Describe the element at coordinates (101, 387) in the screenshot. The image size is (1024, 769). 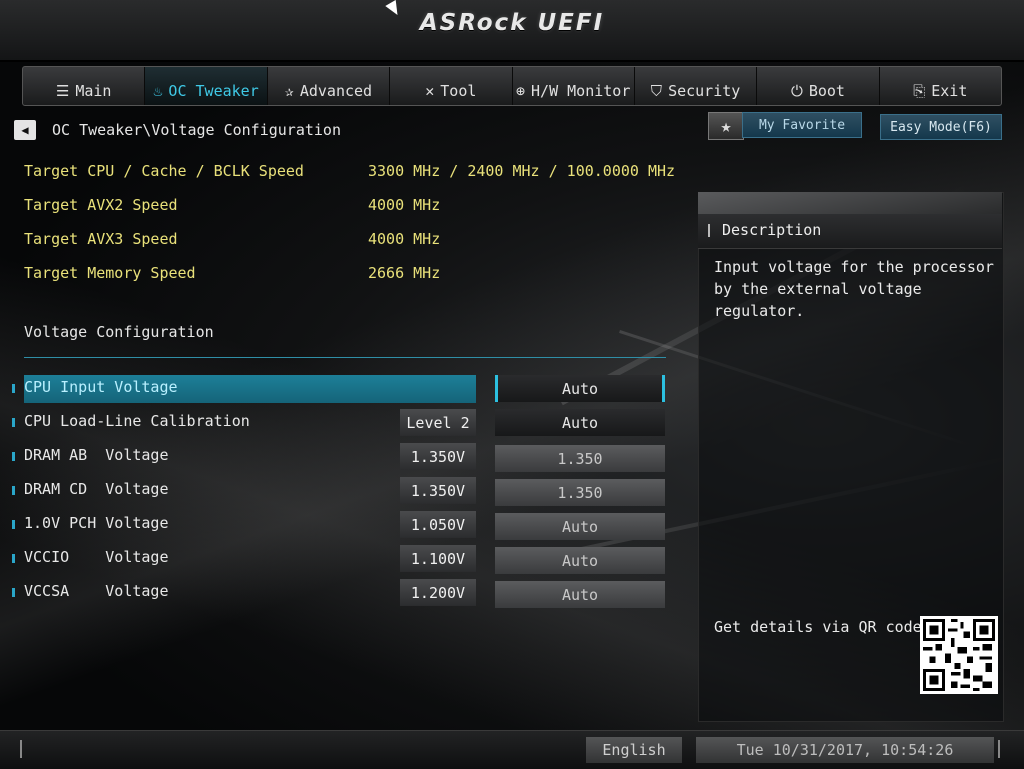
I see `setting-label: CPU Input Voltage` at that location.